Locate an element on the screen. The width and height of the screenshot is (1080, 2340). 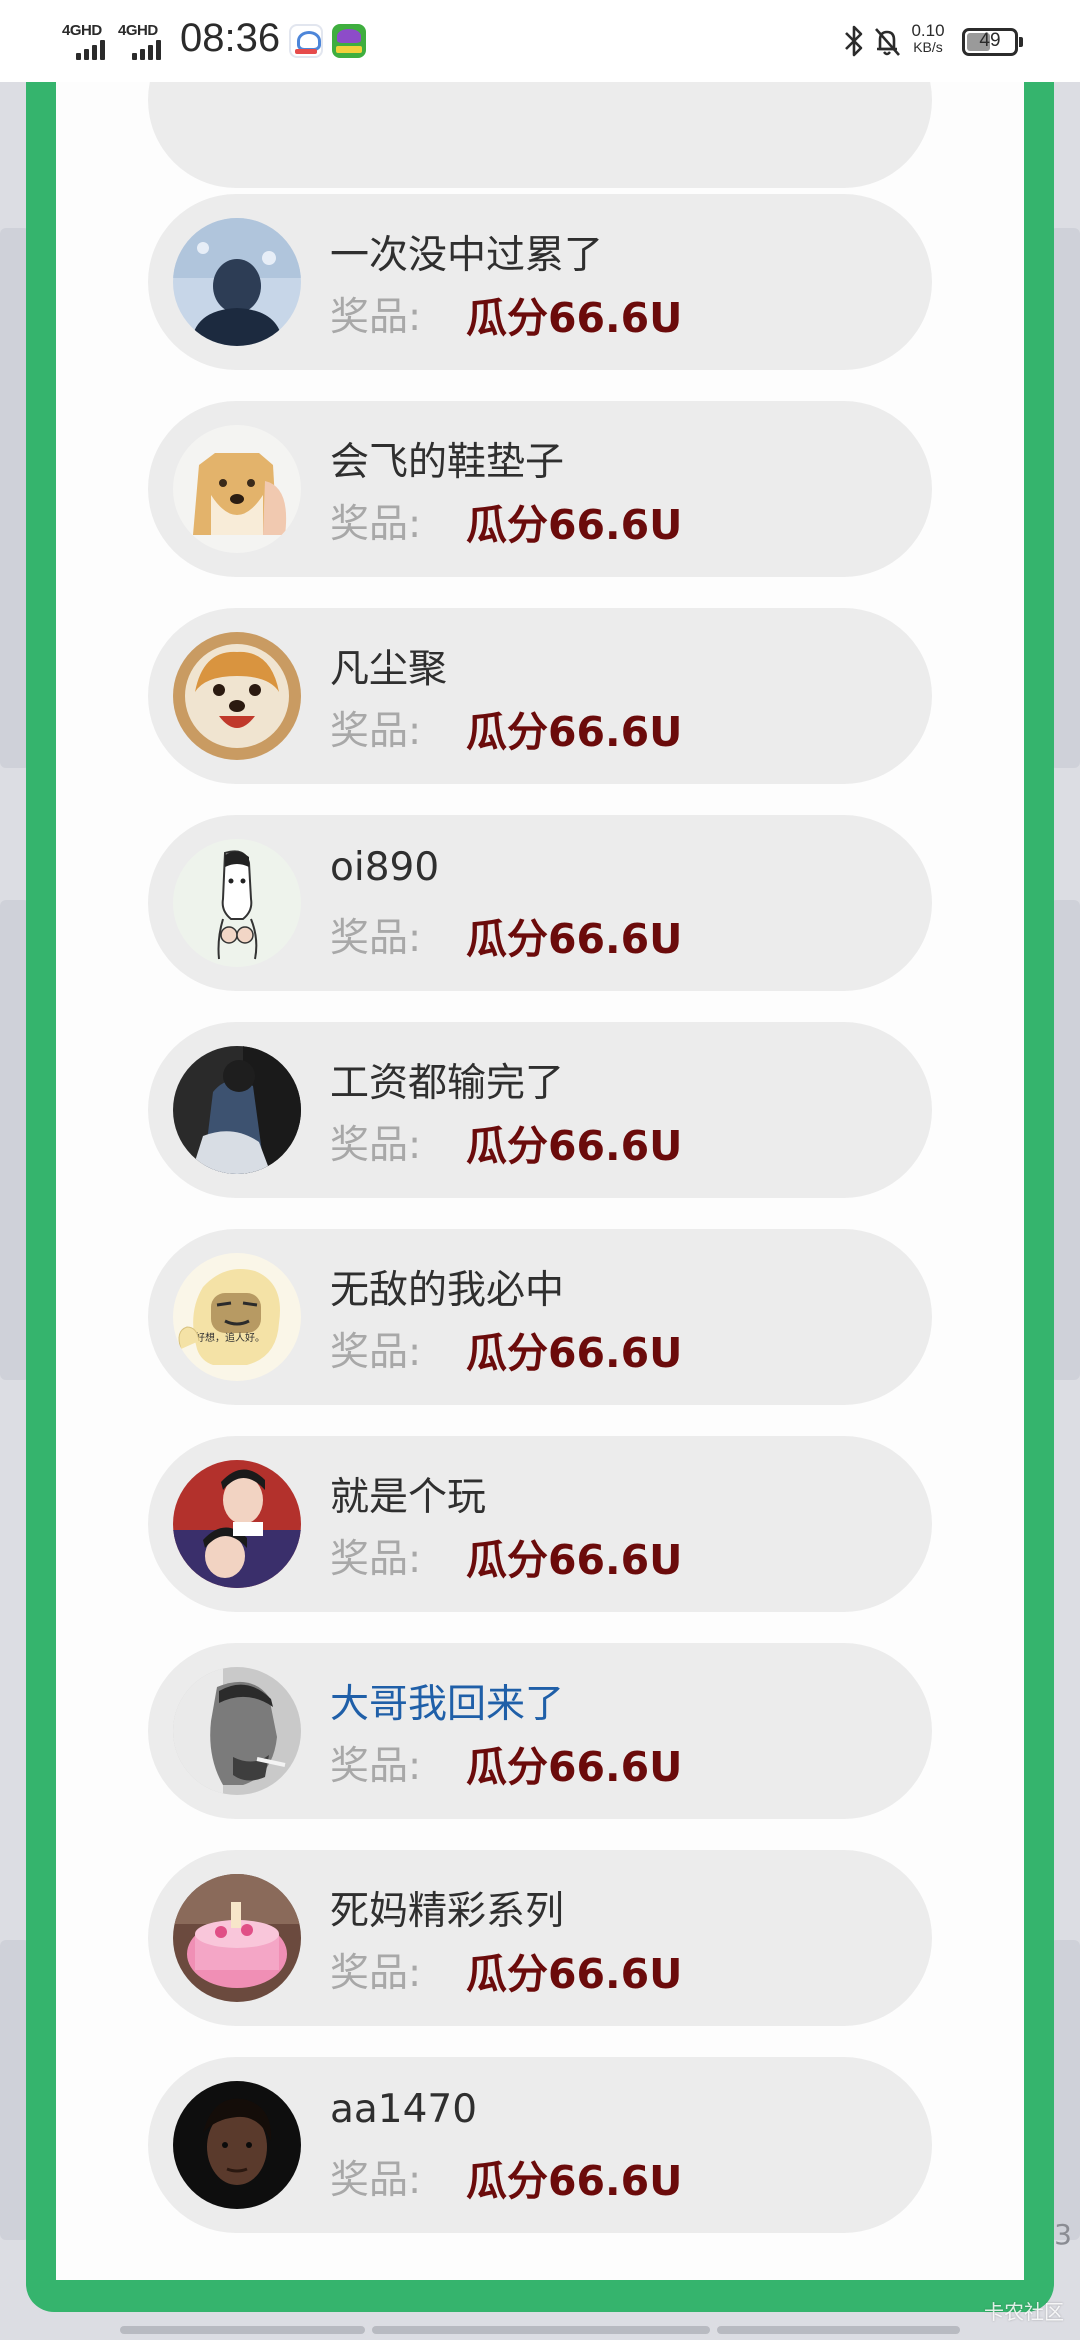
winner-list-item: 好想，追人好。 无敌的我必中 奖品: 瓜分66.6U is located at coordinates (540, 1317).